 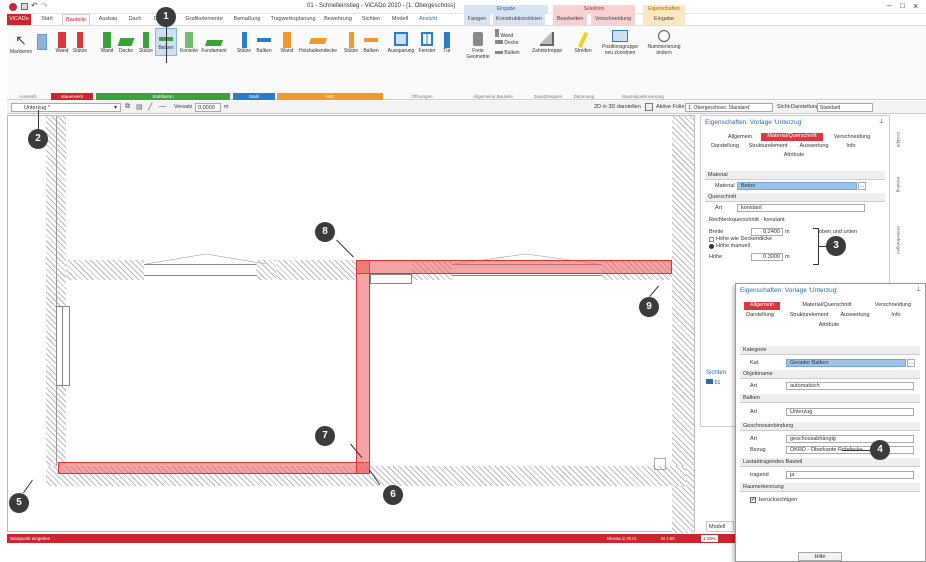 What do you see at coordinates (896, 185) in the screenshot?
I see `side-tab-katalog: Katalog` at bounding box center [896, 185].